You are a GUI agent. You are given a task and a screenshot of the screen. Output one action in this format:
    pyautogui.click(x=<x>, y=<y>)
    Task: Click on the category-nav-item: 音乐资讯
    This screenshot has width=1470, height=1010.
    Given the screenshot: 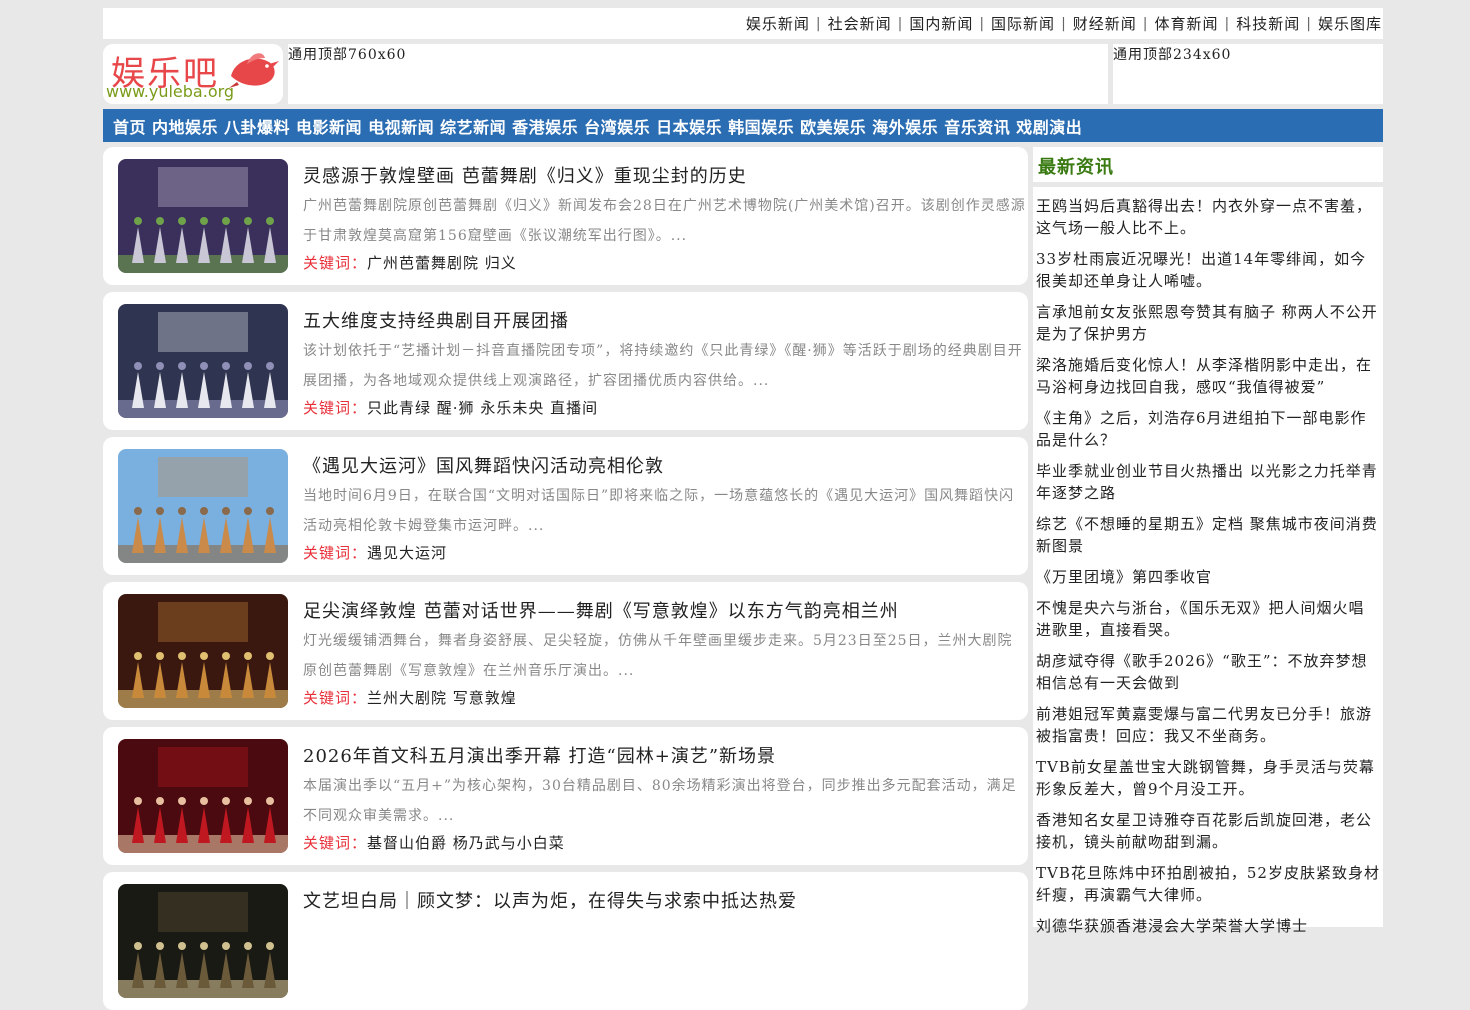 What is the action you would take?
    pyautogui.click(x=977, y=126)
    